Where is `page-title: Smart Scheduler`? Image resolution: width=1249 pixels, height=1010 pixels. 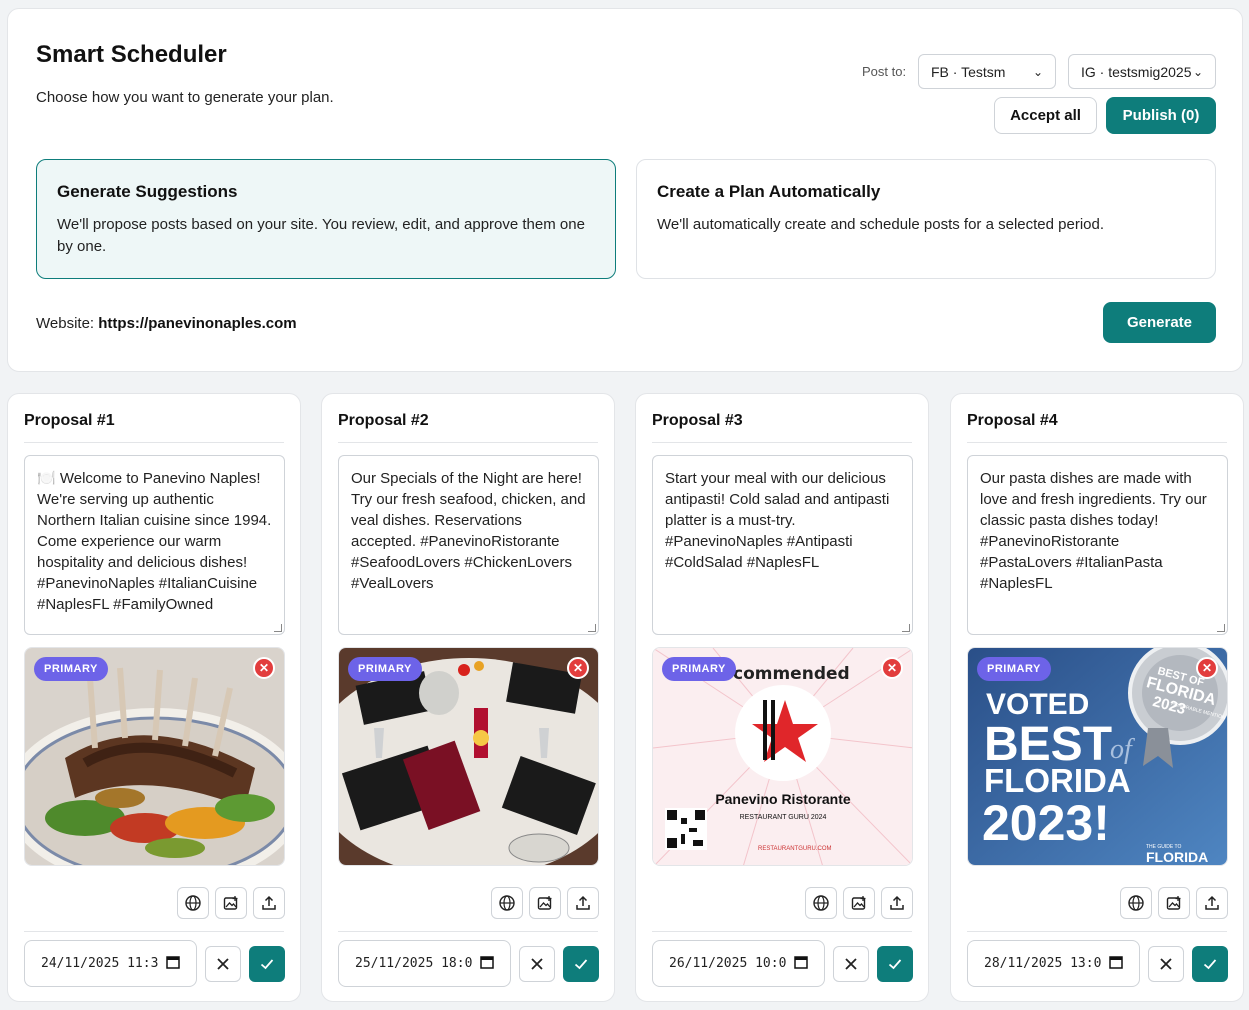
page-title: Smart Scheduler is located at coordinates (131, 54).